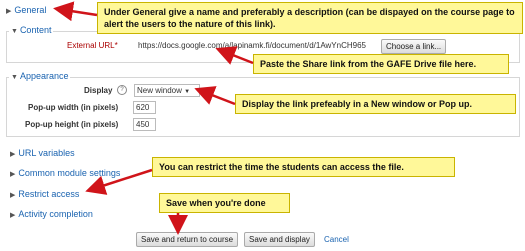  I want to click on arrow-to-external-url, so click(234, 55).